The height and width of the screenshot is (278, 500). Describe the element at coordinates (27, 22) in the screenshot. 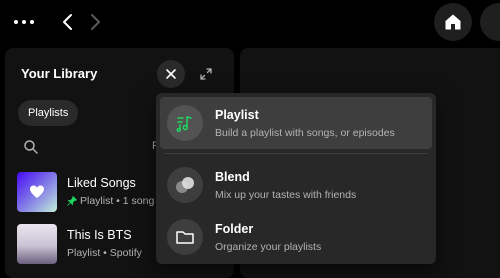

I see `more-options-button` at that location.